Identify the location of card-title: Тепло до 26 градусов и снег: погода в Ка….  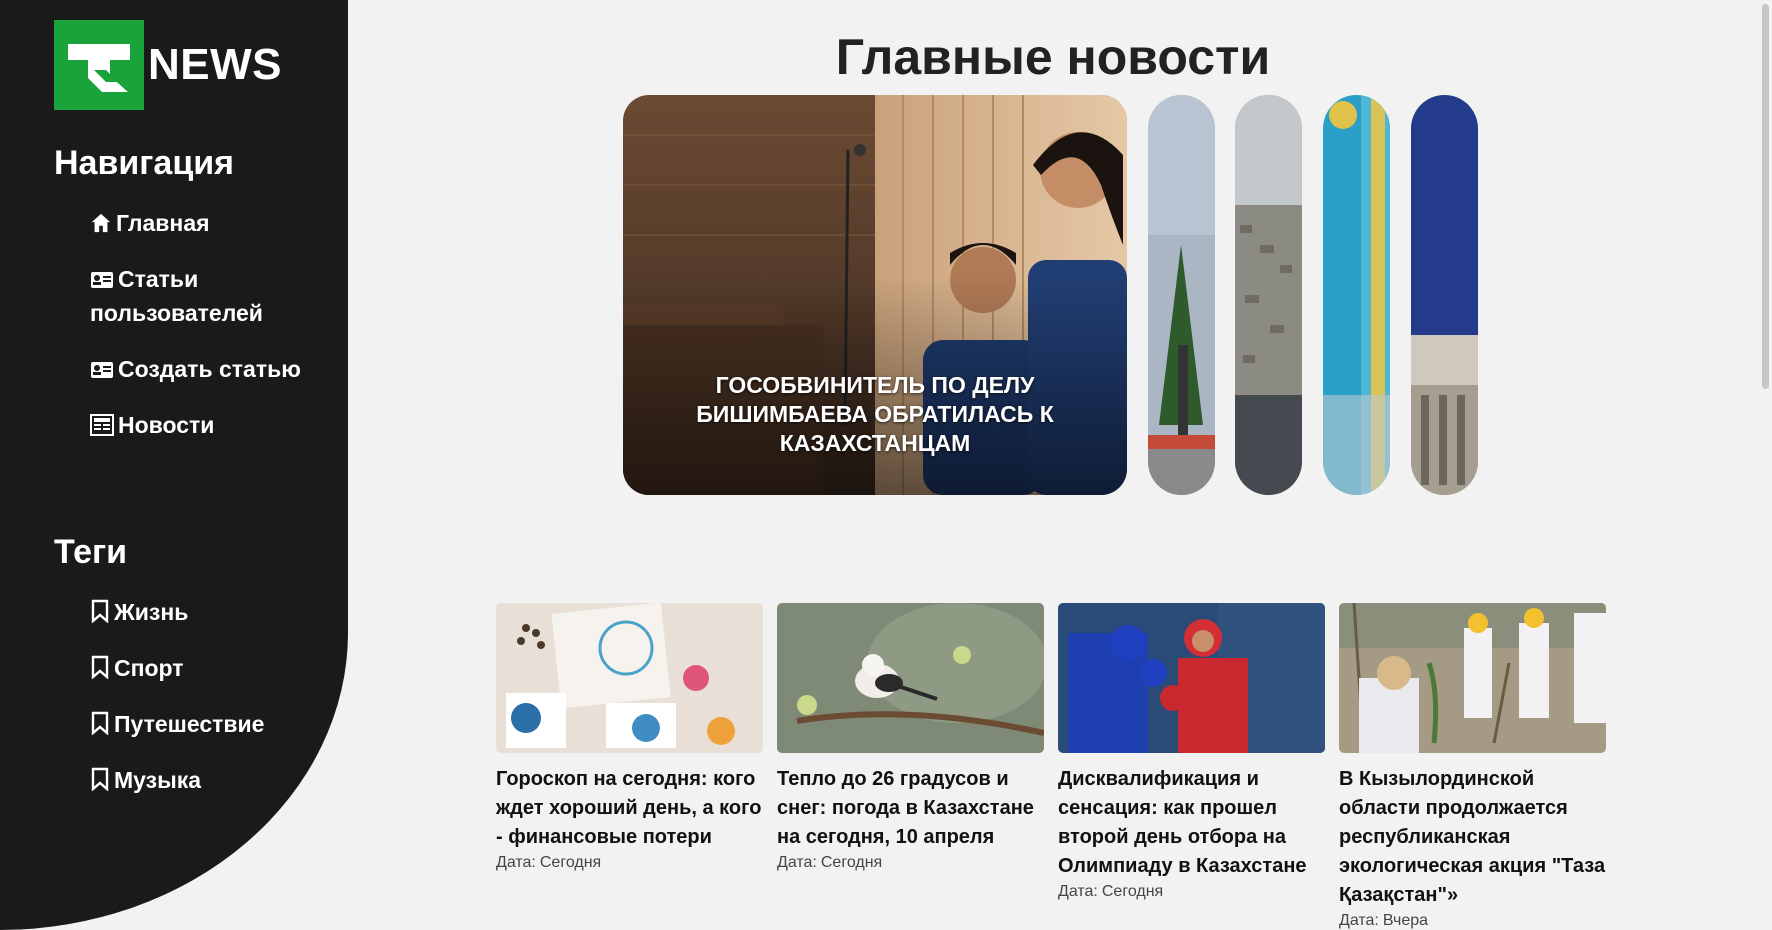
(905, 808).